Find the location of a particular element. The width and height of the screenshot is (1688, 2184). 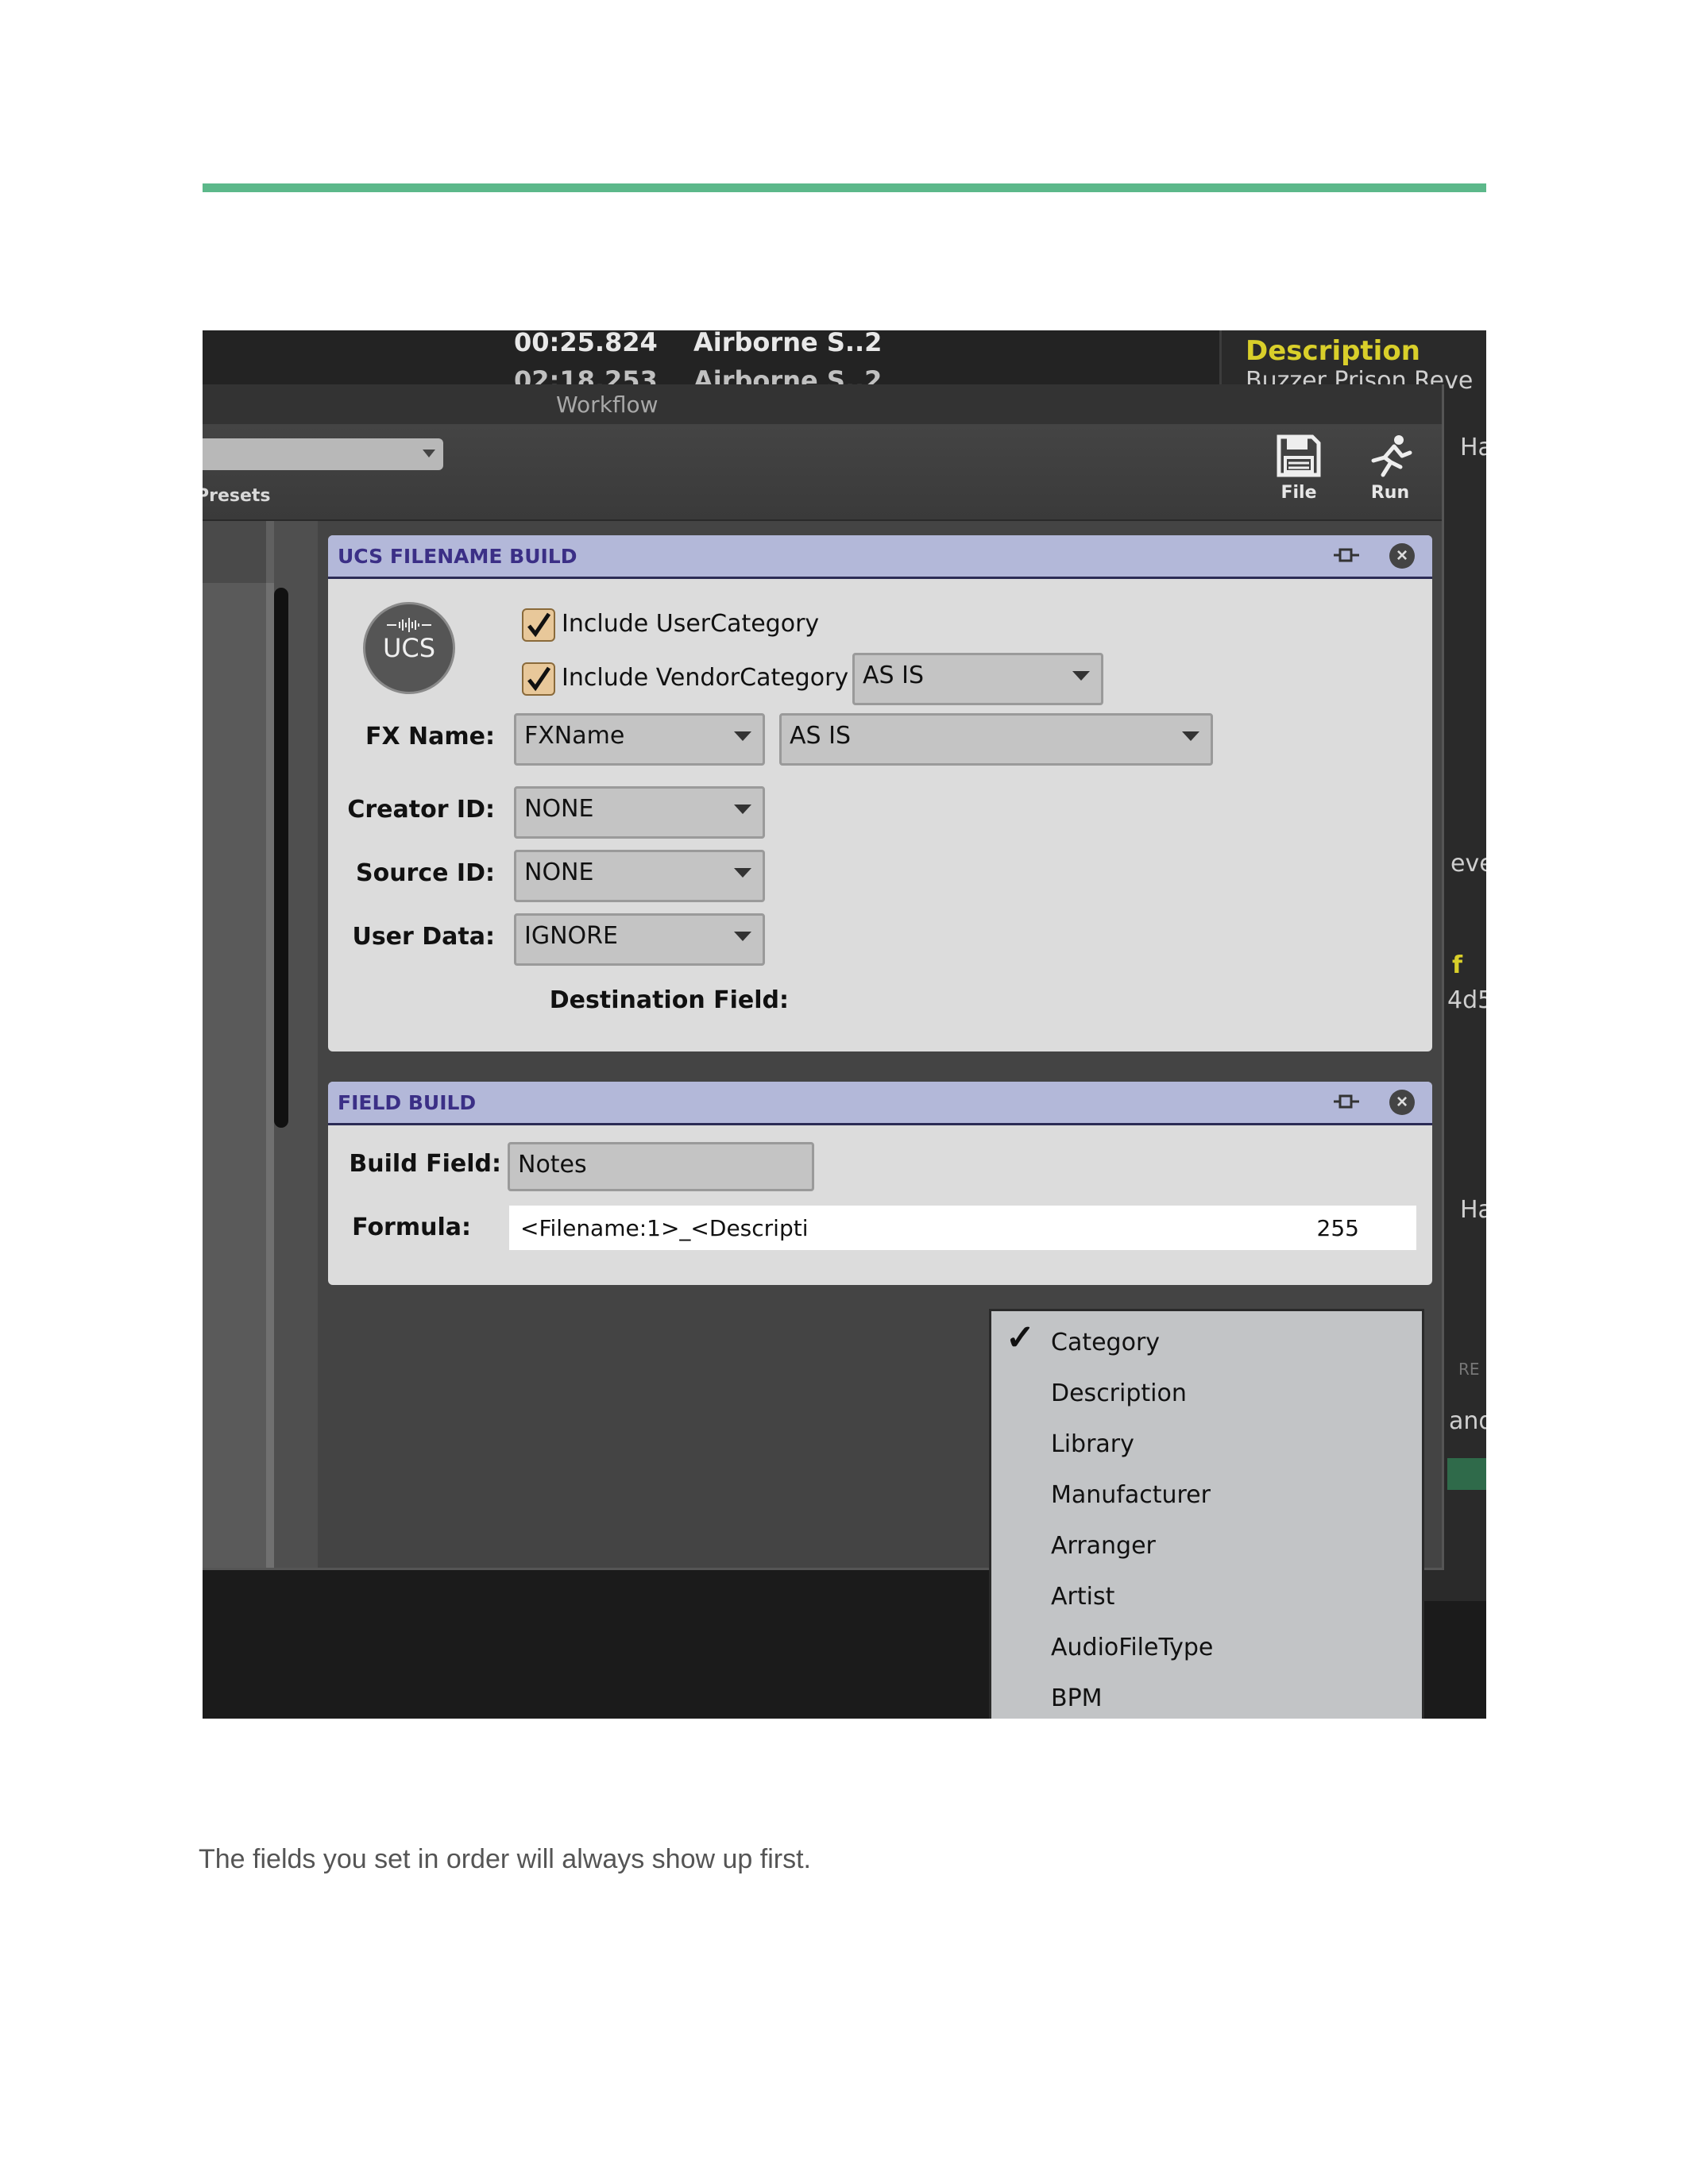

build-field-value: Notes is located at coordinates (552, 1165).